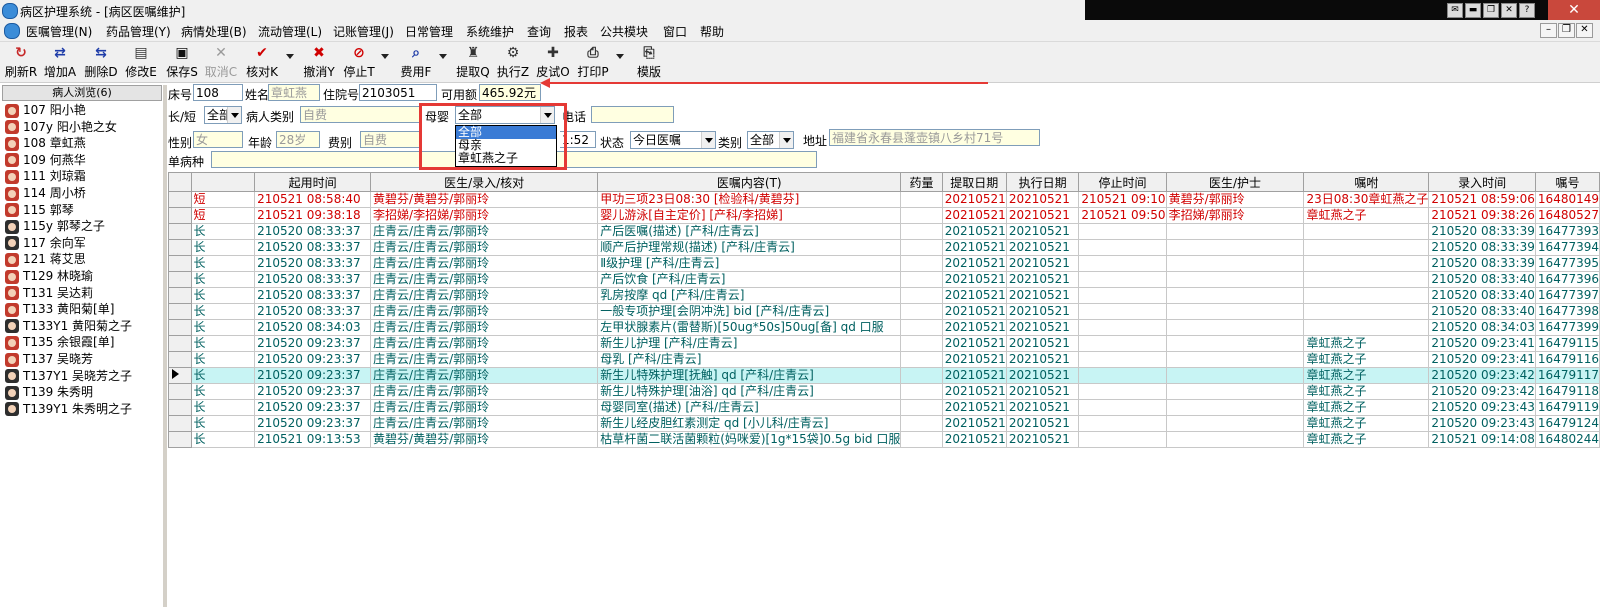 The image size is (1600, 607). What do you see at coordinates (1366, 182) in the screenshot?
I see `column-header: 嘱咐` at bounding box center [1366, 182].